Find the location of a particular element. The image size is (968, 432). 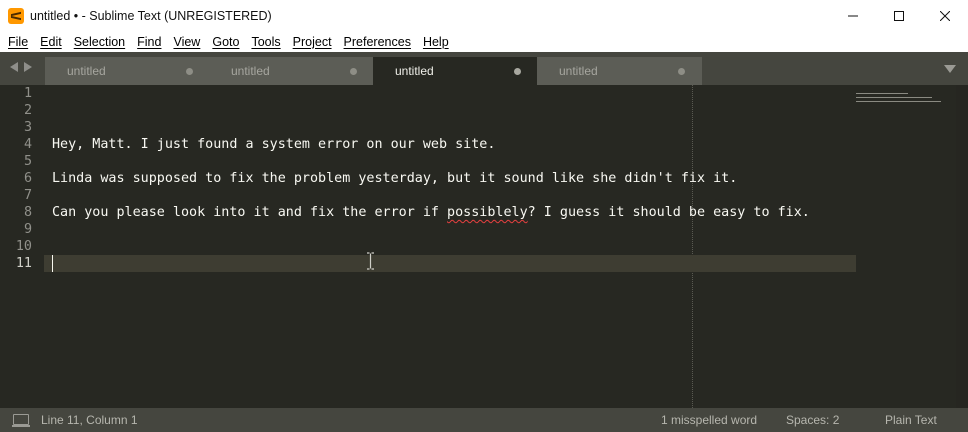

maximize-button is located at coordinates (899, 15).